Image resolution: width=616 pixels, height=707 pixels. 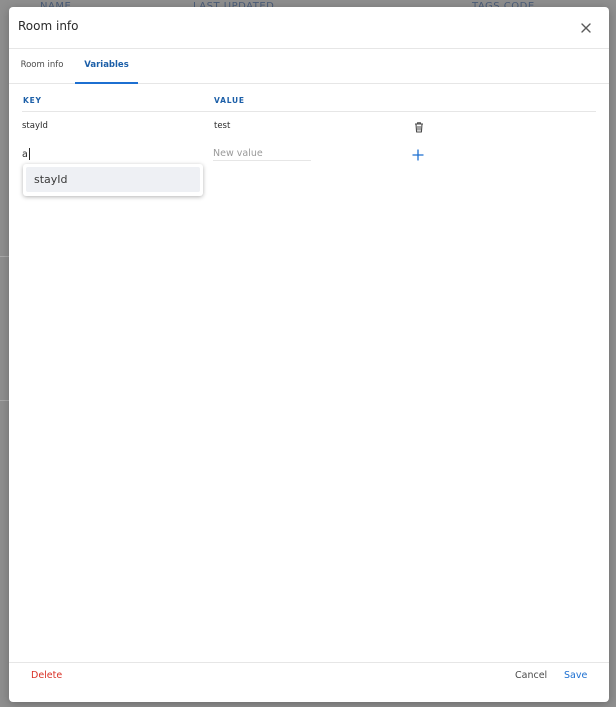 I want to click on plus-icon, so click(x=418, y=155).